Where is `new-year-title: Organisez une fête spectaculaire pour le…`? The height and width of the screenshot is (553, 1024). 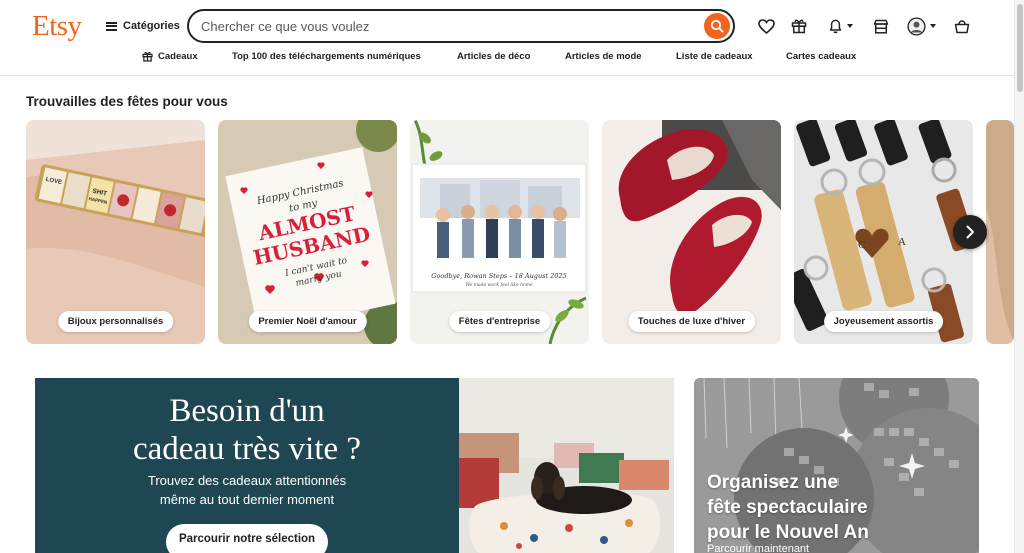
new-year-title: Organisez une fête spectaculaire pour le… is located at coordinates (807, 507).